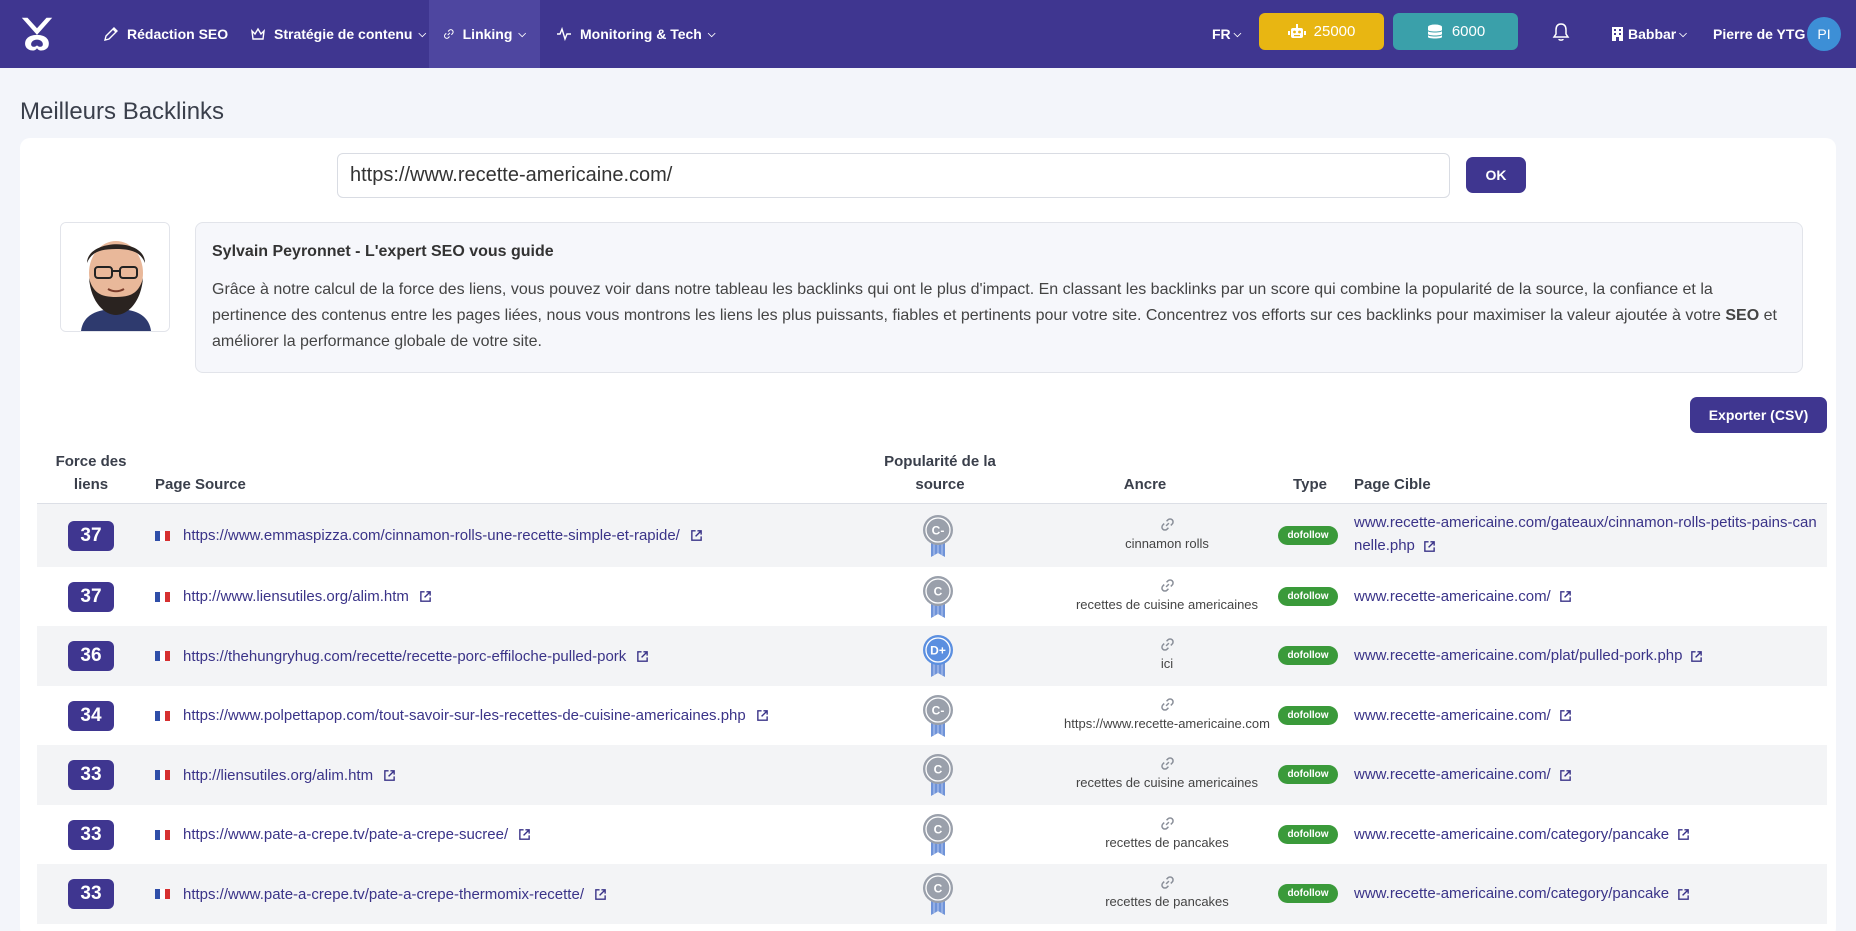 The image size is (1856, 931). Describe the element at coordinates (1321, 31) in the screenshot. I see `robot-credits-button: 25000` at that location.